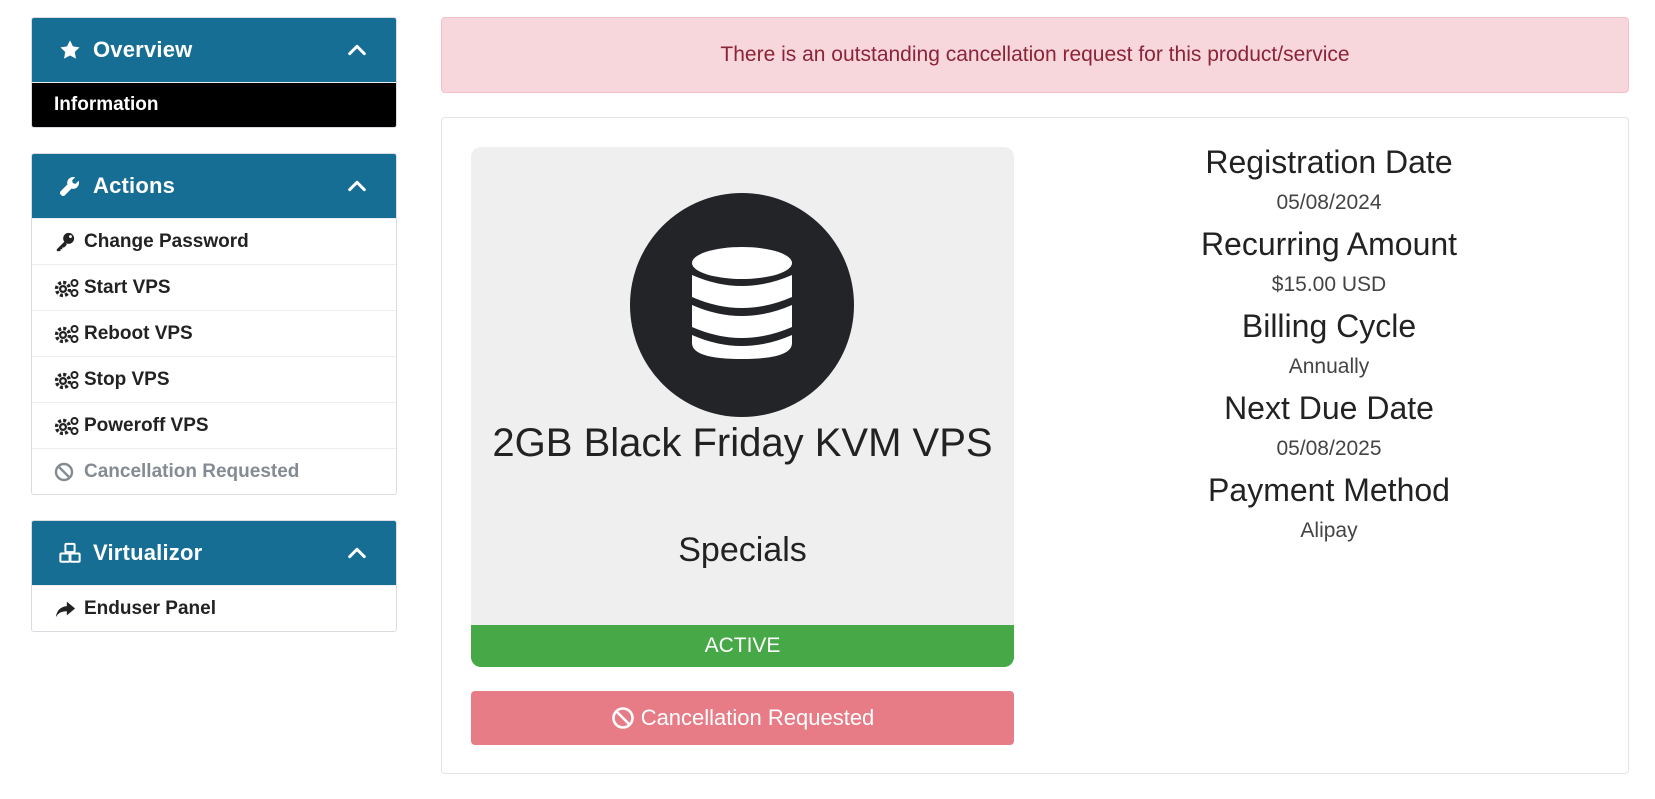 The height and width of the screenshot is (799, 1655). I want to click on database-icon, so click(742, 305).